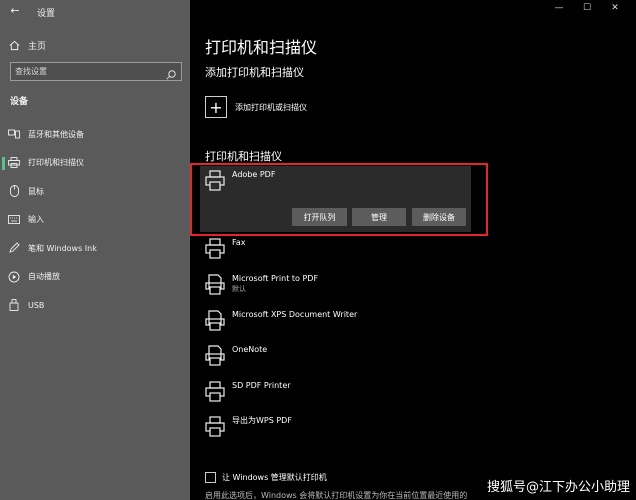 Image resolution: width=636 pixels, height=500 pixels. What do you see at coordinates (19, 102) in the screenshot?
I see `section-title-devices: 设备` at bounding box center [19, 102].